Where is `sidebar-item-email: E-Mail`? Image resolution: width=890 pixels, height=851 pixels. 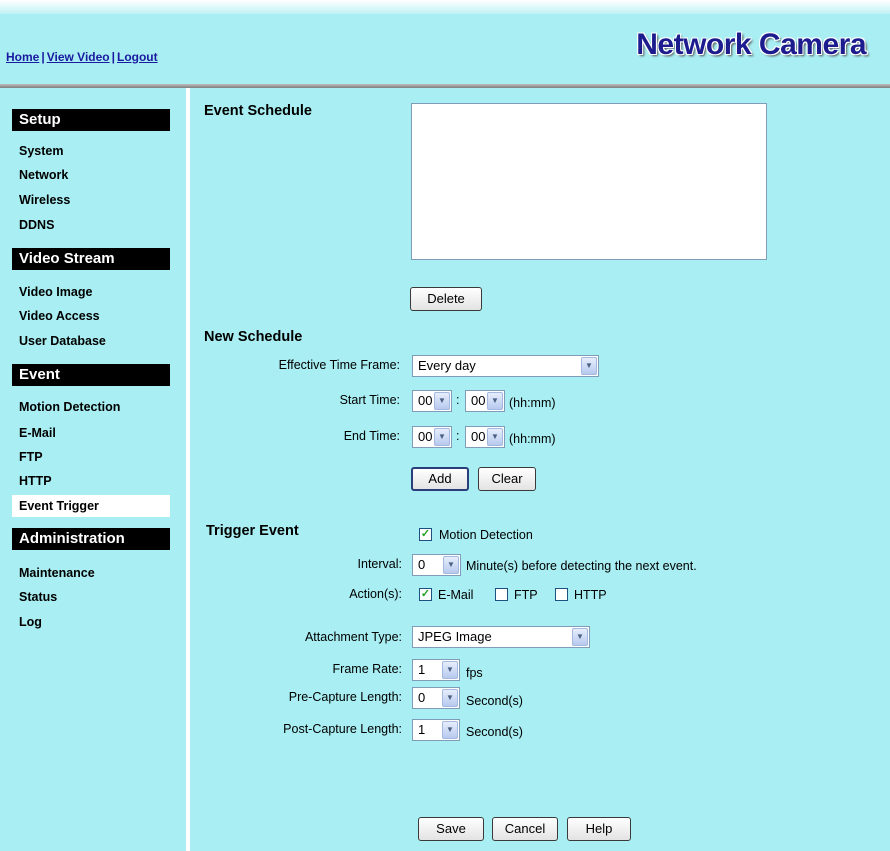
sidebar-item-email: E-Mail is located at coordinates (91, 433).